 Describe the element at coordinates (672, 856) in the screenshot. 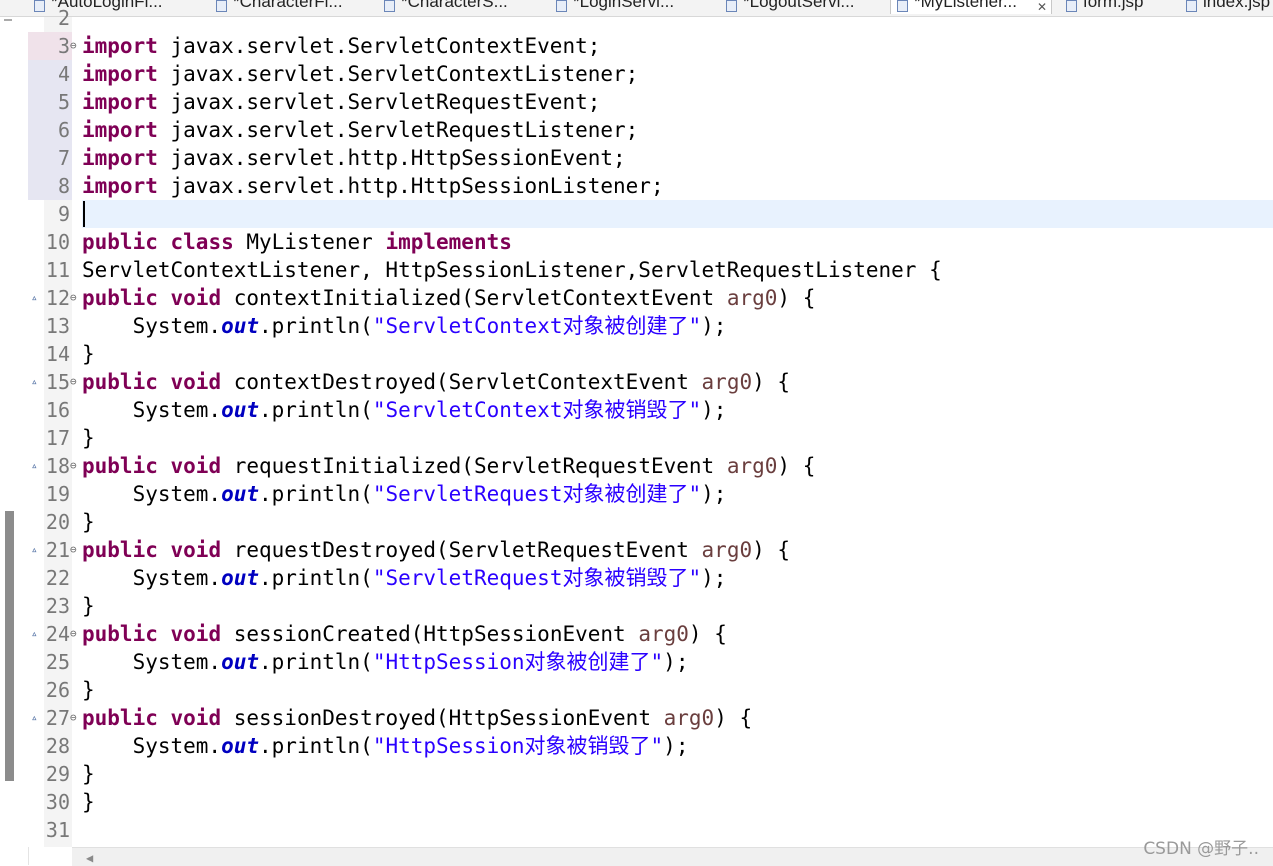

I see `horizontal-scrollbar: ◀` at that location.